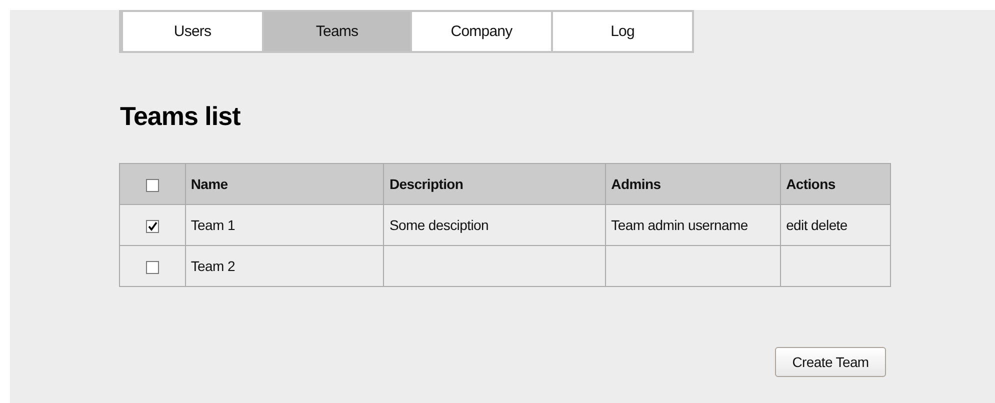 This screenshot has height=403, width=995. Describe the element at coordinates (212, 266) in the screenshot. I see `table-cell: Team 2` at that location.